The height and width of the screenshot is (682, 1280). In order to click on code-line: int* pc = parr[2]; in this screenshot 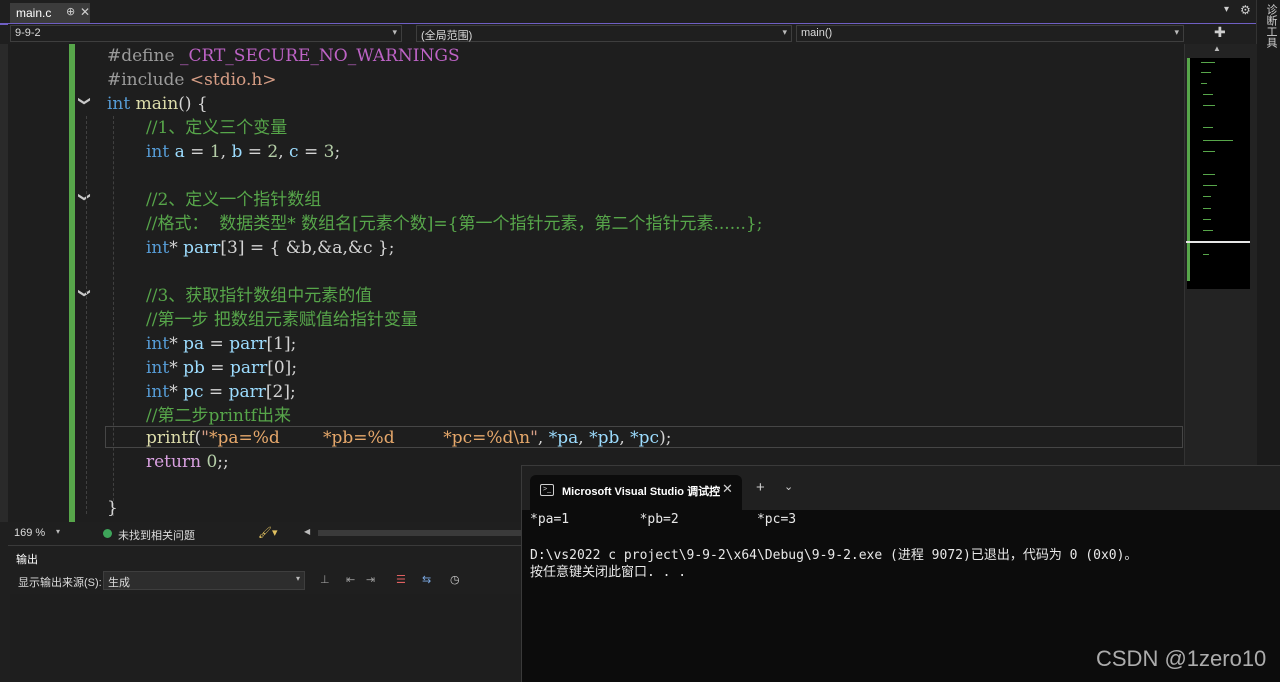, I will do `click(221, 392)`.